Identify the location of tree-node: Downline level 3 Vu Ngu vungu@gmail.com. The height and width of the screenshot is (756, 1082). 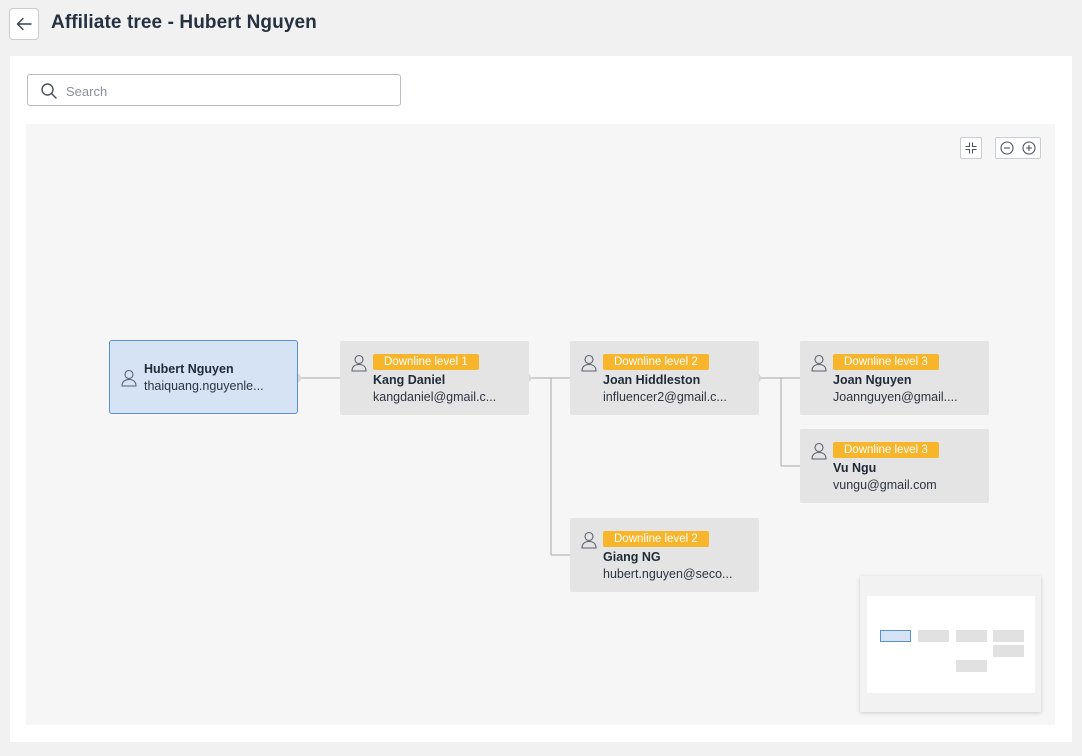
(894, 466).